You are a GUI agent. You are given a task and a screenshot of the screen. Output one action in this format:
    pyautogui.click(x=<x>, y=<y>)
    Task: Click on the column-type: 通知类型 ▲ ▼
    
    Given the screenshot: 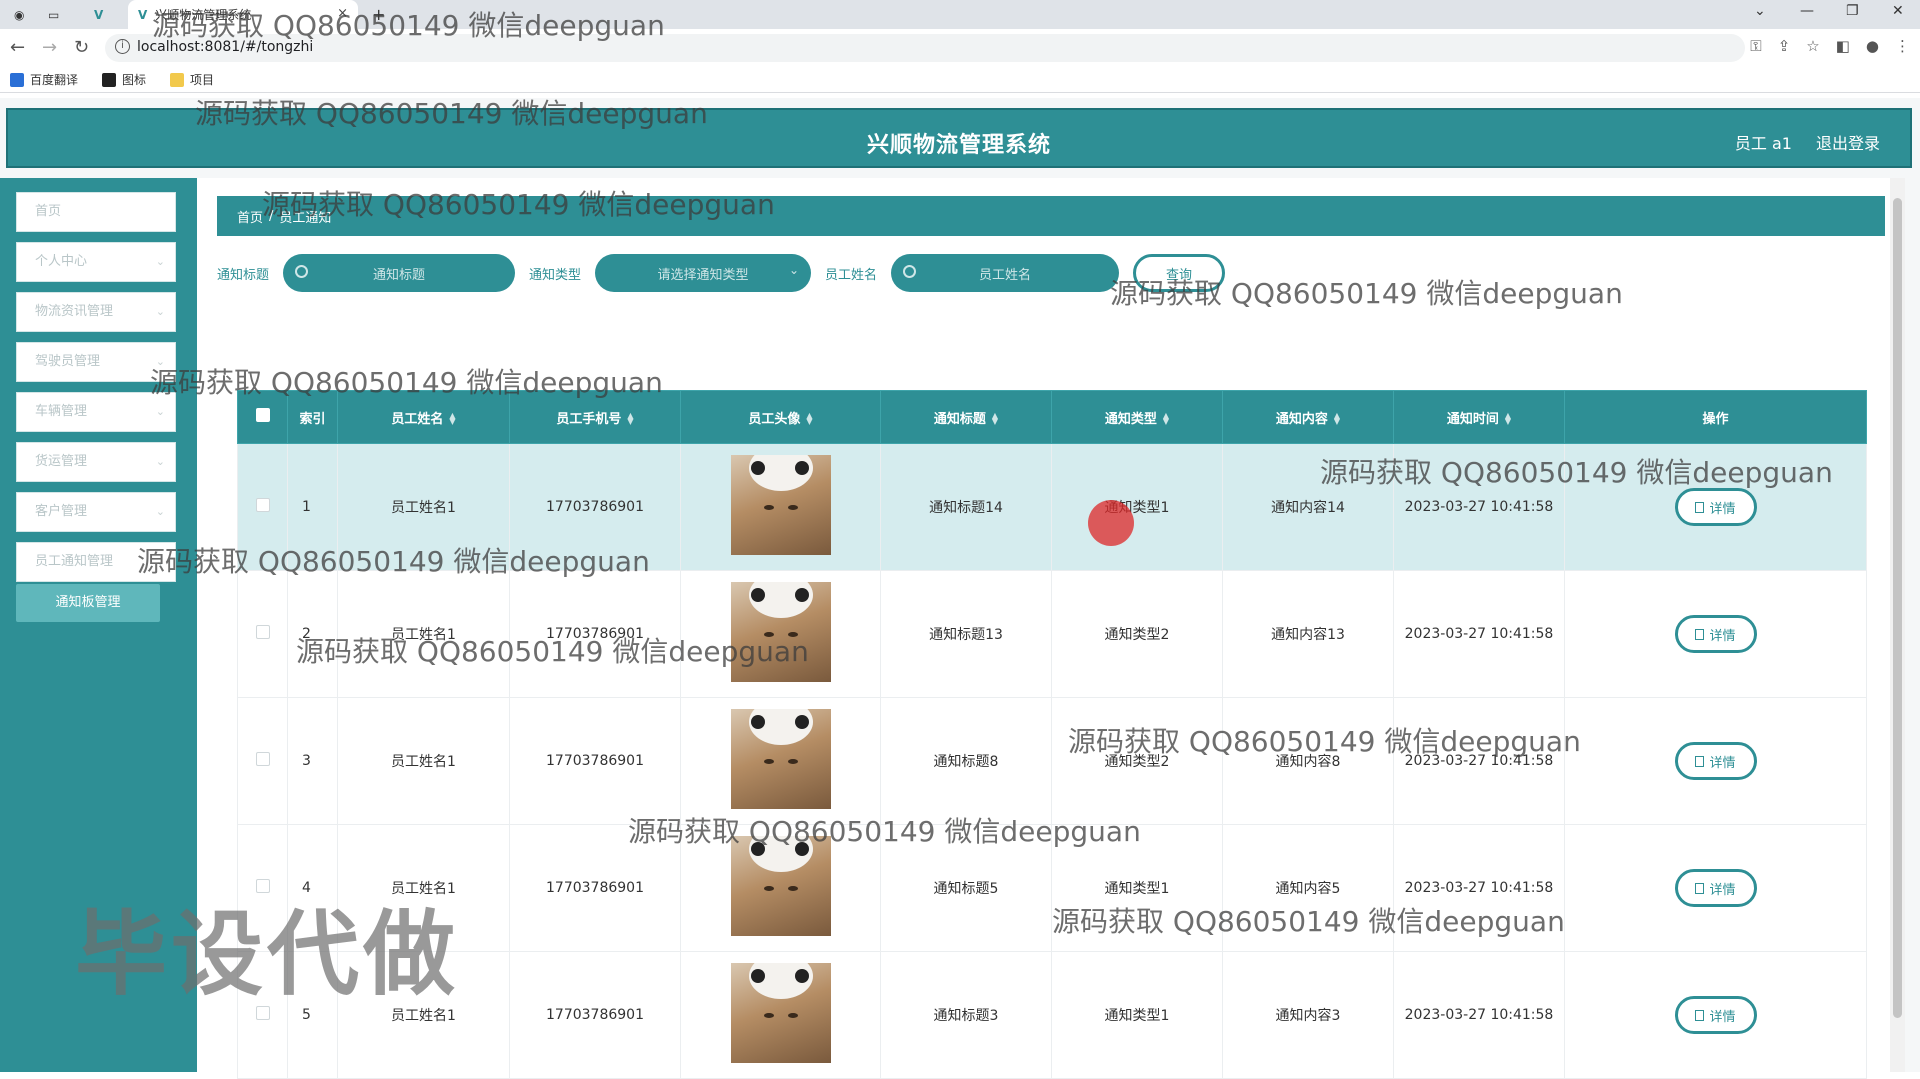 What is the action you would take?
    pyautogui.click(x=1137, y=417)
    